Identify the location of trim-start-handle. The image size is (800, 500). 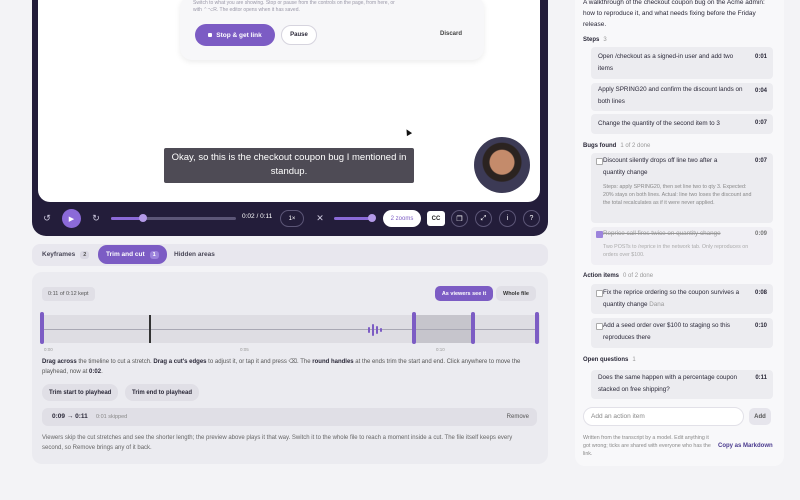
(42, 328).